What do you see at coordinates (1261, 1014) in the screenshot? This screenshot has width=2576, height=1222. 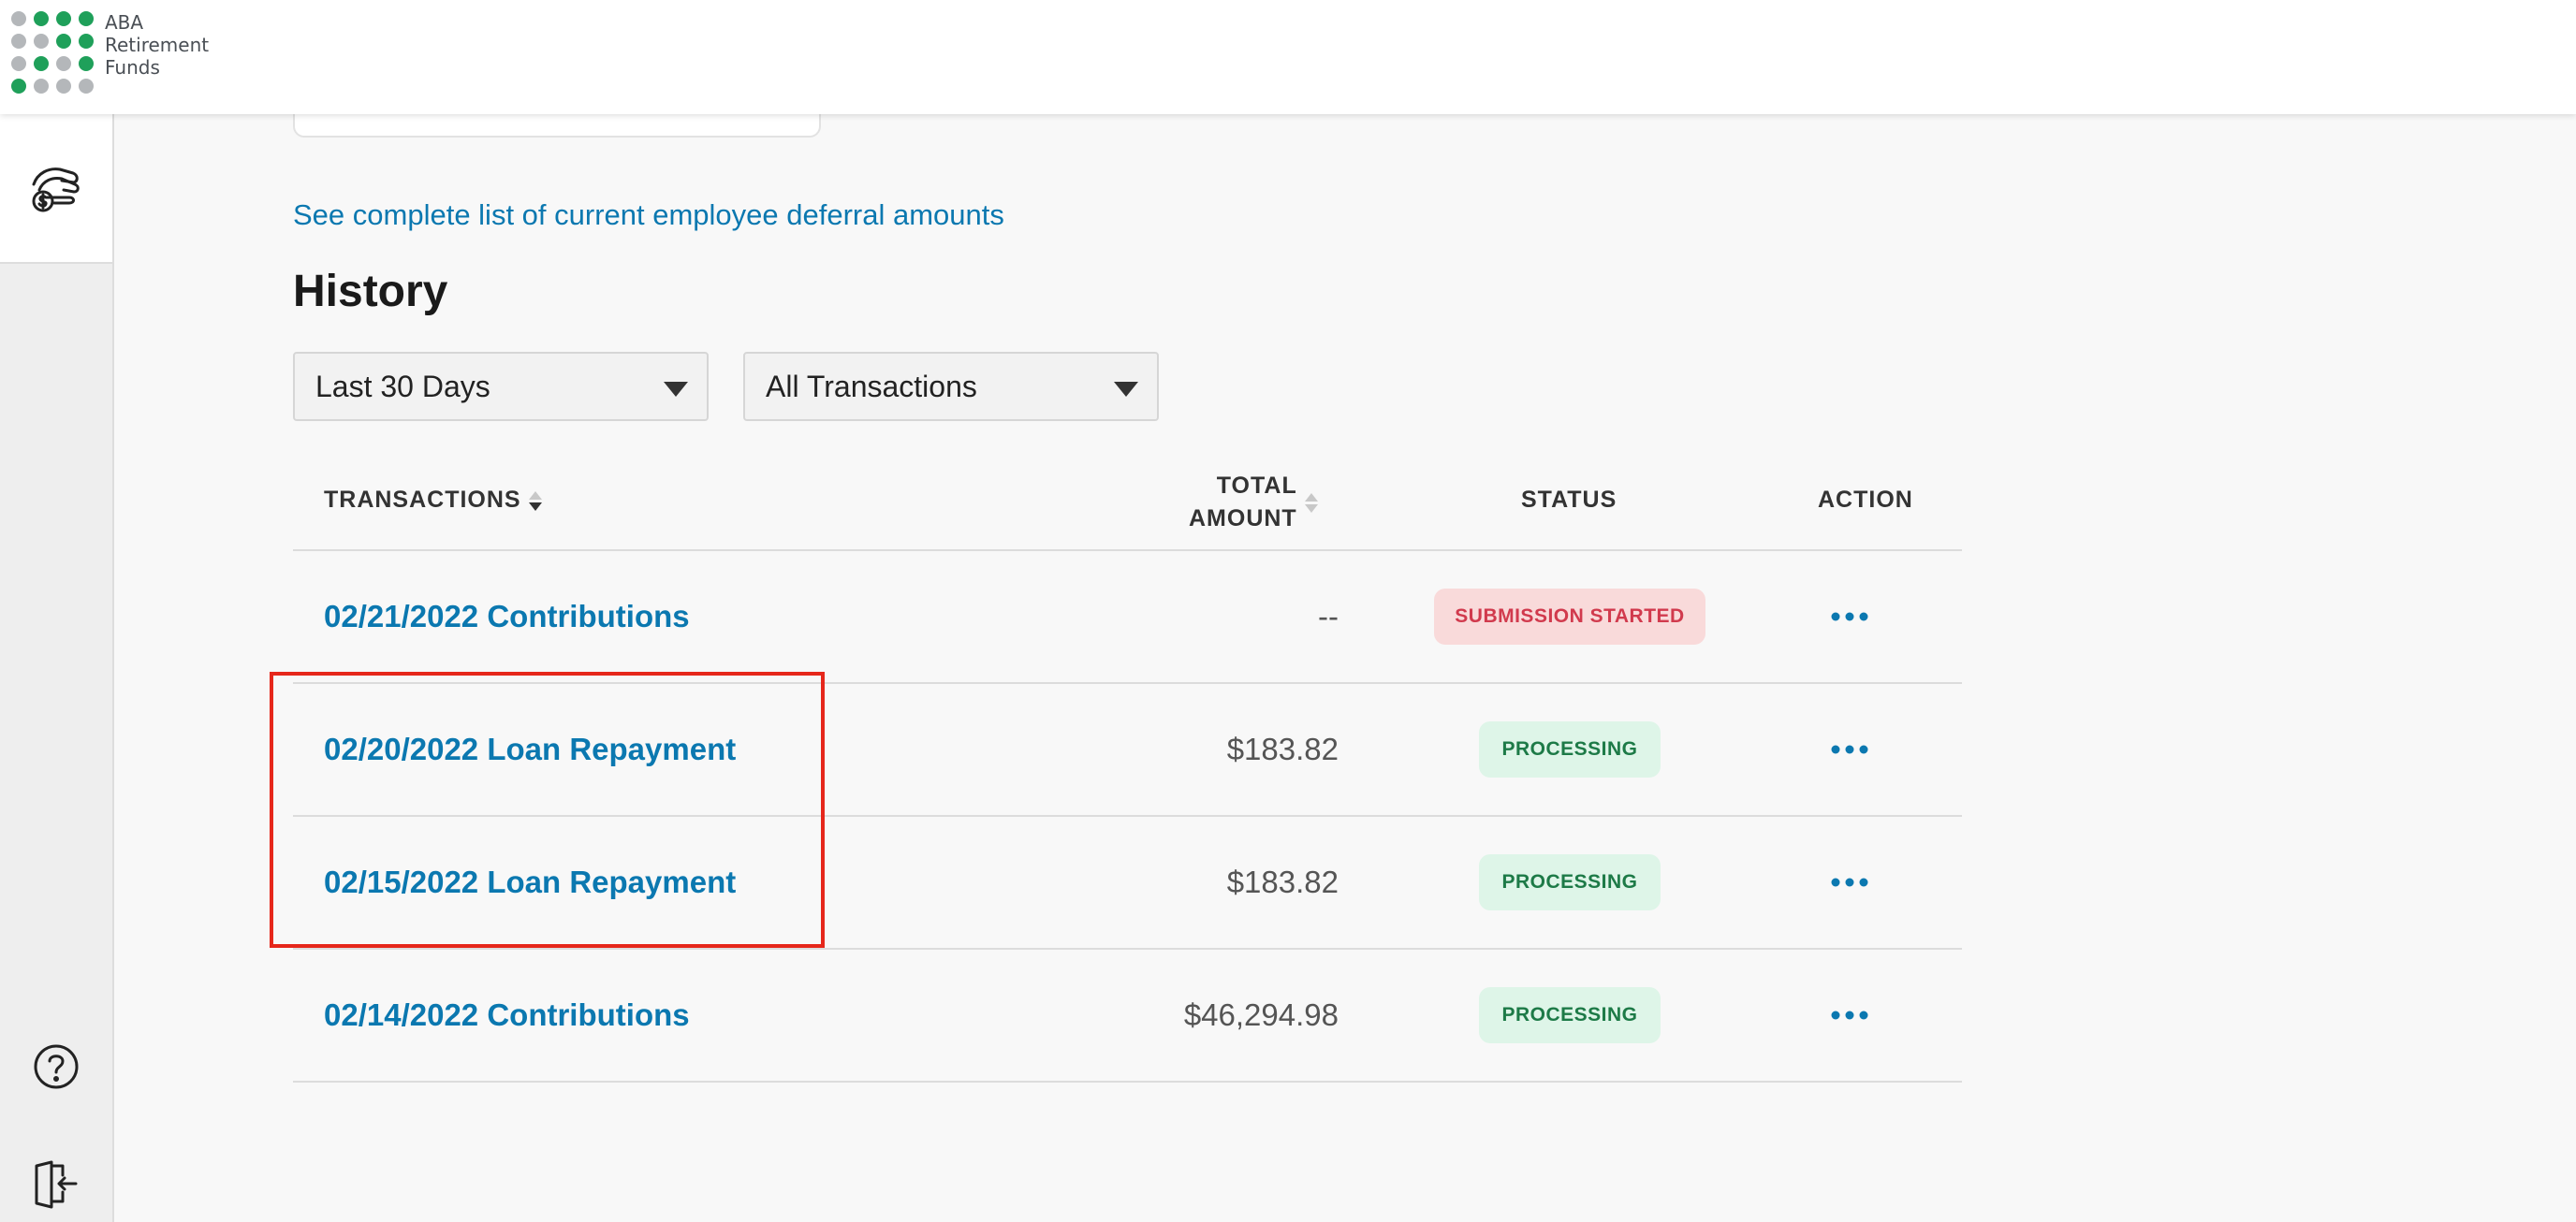 I see `transaction-amount: $46,294.98` at bounding box center [1261, 1014].